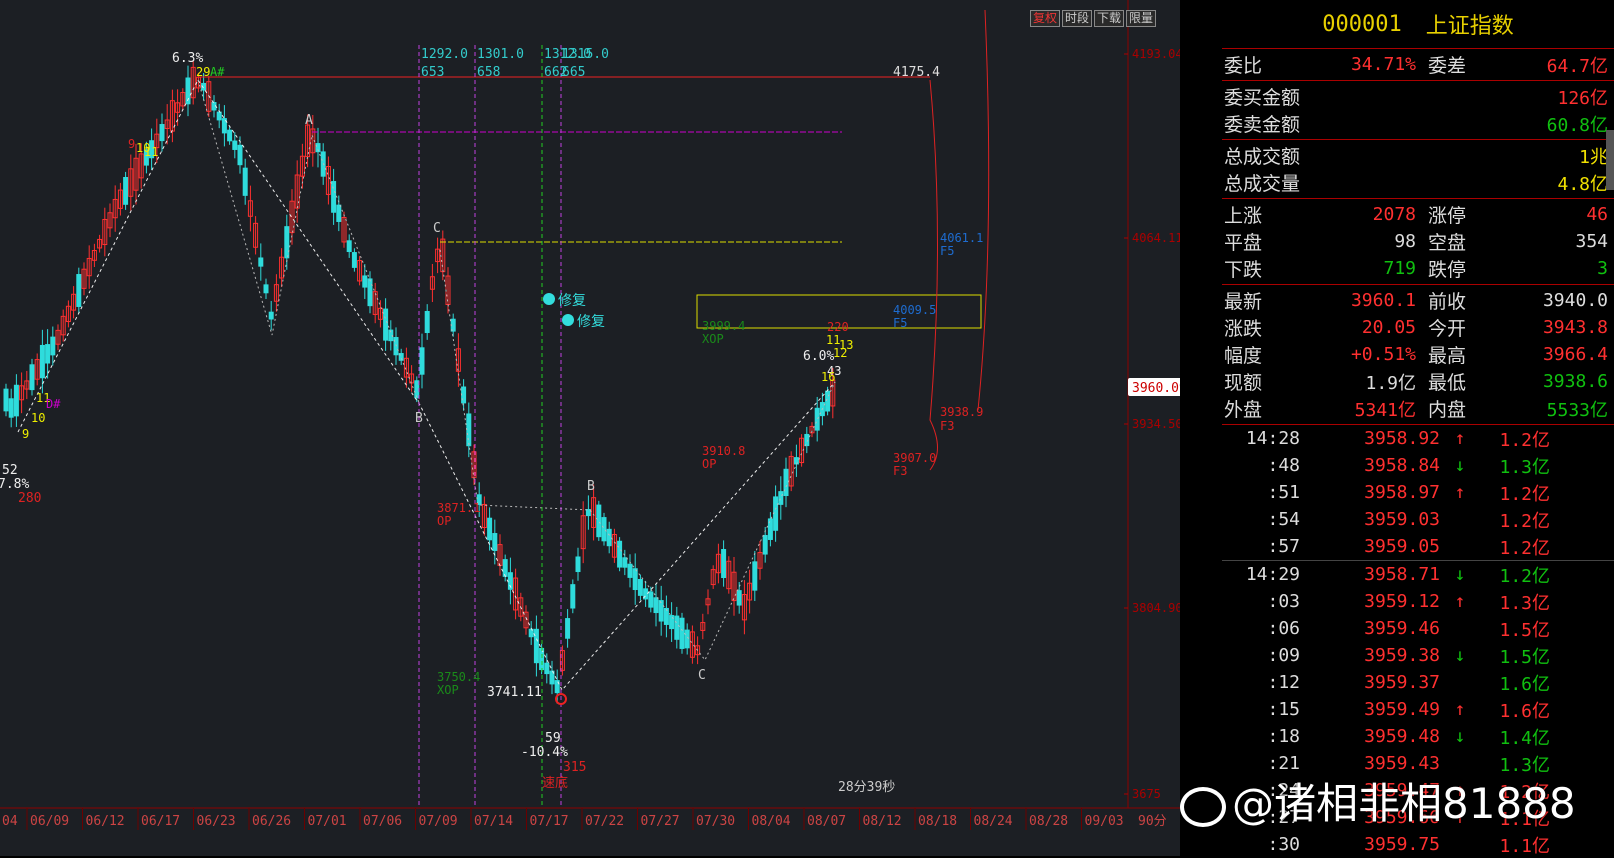  I want to click on date-label: 08/28, so click(1048, 821).